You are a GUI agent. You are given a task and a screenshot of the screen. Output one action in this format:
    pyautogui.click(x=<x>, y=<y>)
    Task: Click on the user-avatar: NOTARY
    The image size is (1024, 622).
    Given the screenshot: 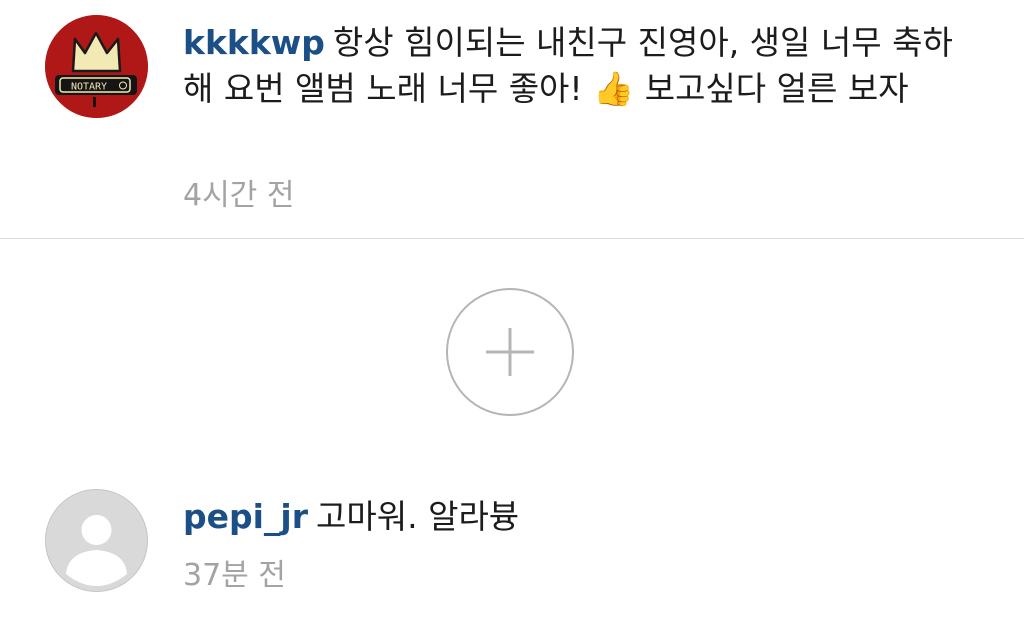 What is the action you would take?
    pyautogui.click(x=96, y=66)
    